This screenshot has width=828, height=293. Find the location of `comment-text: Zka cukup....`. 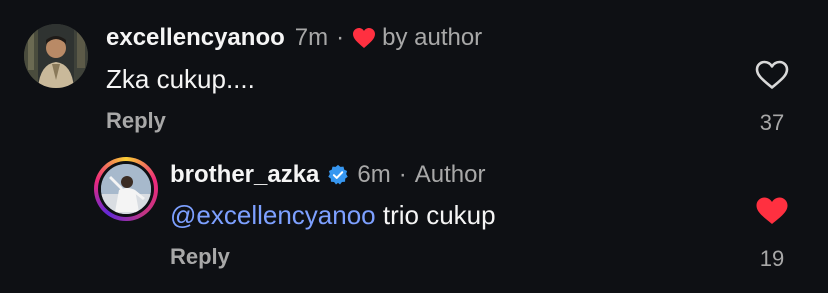

comment-text: Zka cukup.... is located at coordinates (180, 79).